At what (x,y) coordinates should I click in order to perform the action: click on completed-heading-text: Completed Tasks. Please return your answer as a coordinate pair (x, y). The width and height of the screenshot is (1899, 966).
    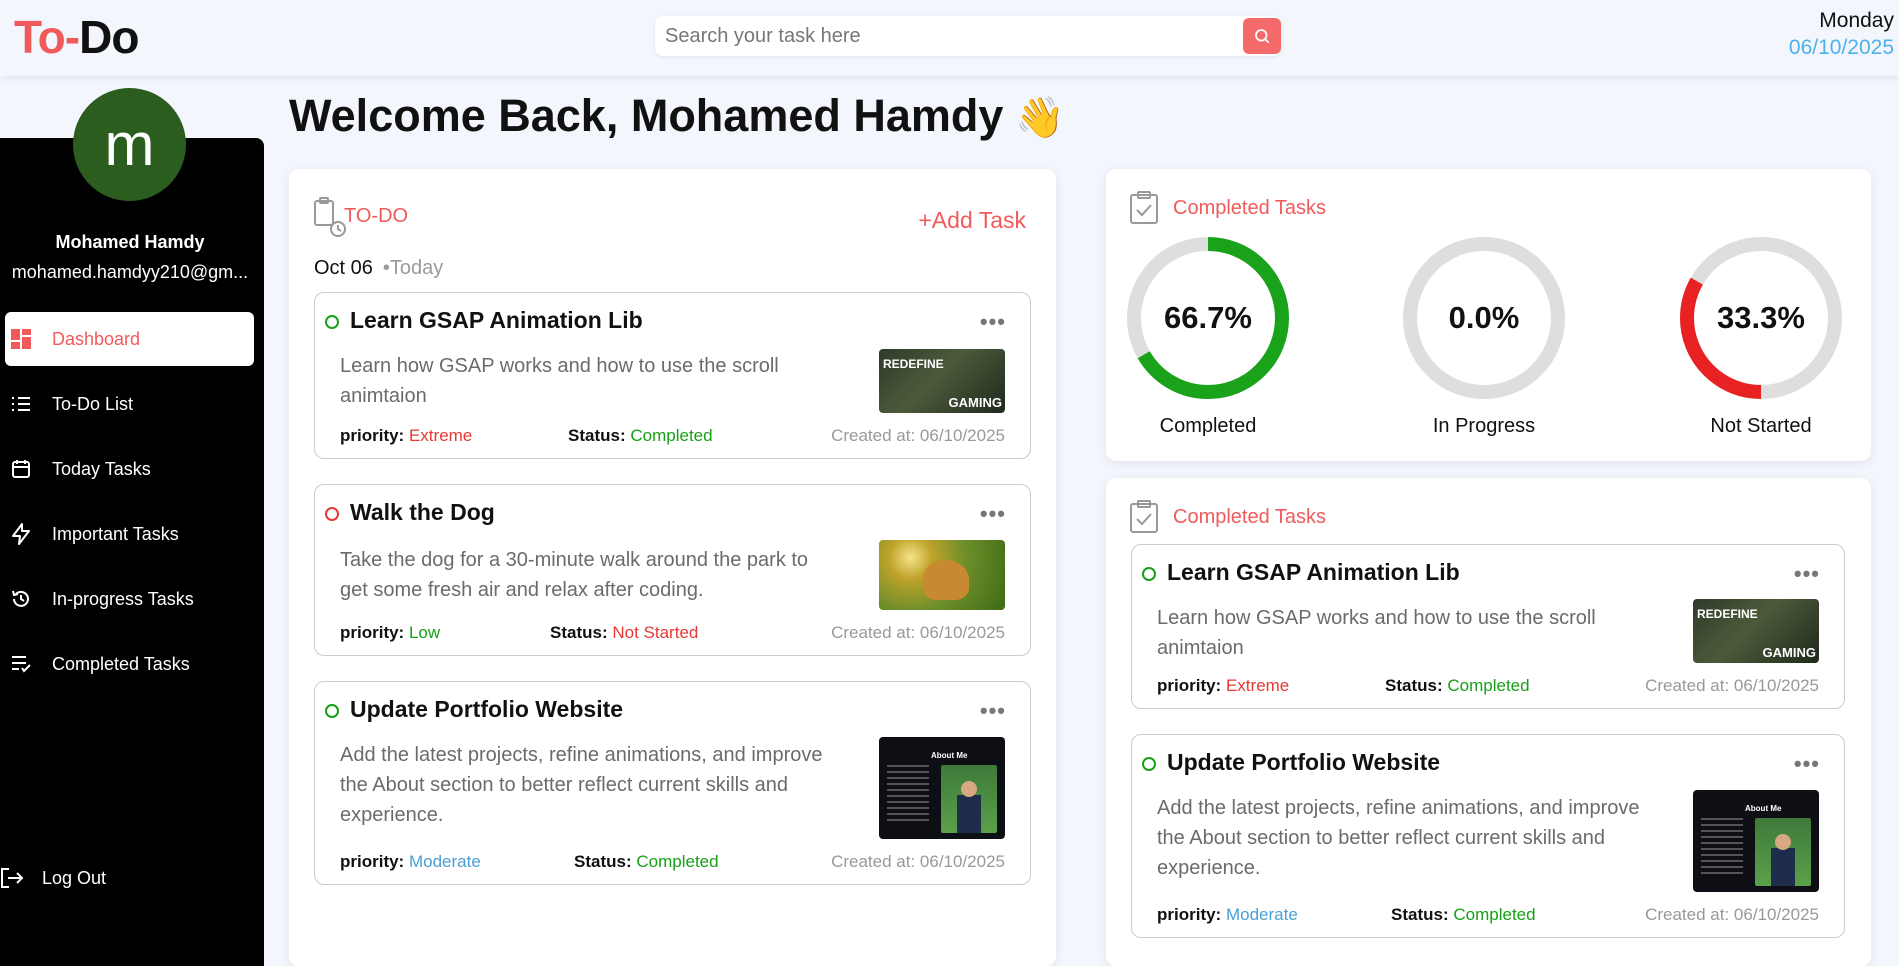
    Looking at the image, I should click on (1250, 516).